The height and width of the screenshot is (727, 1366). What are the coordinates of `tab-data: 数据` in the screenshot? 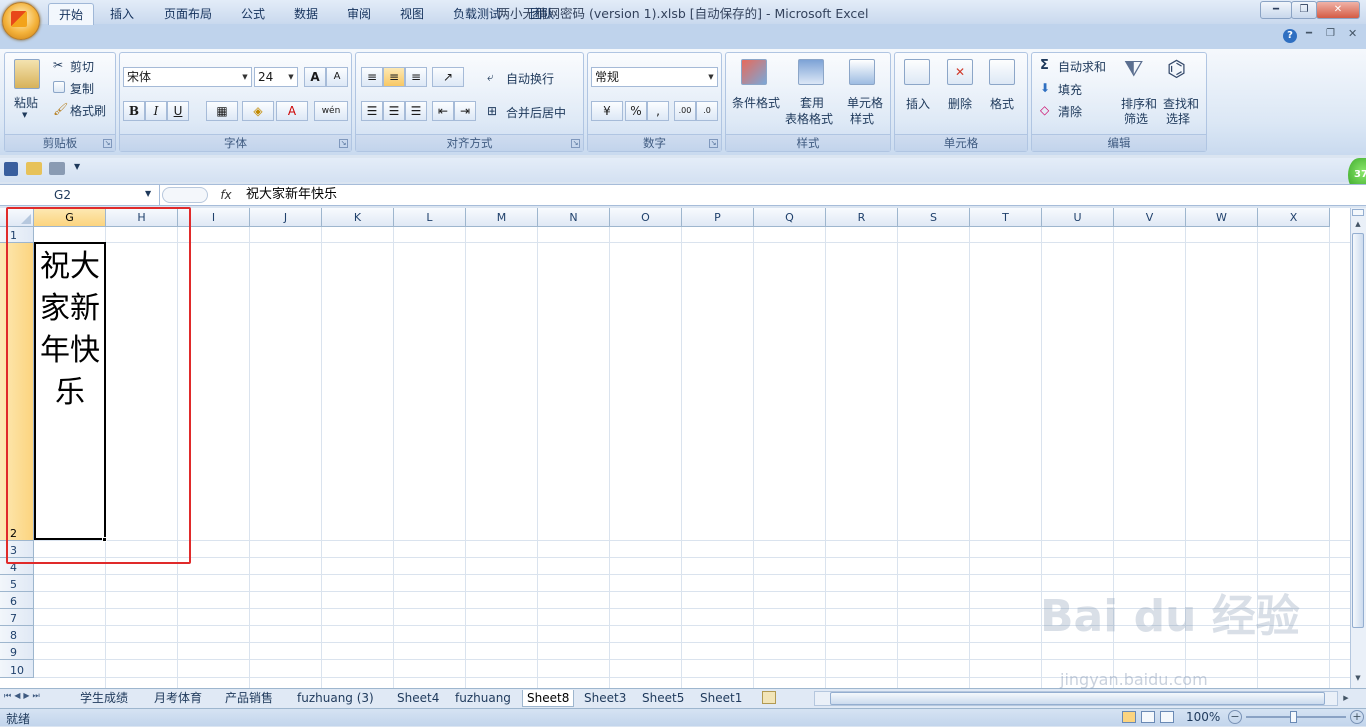 It's located at (306, 14).